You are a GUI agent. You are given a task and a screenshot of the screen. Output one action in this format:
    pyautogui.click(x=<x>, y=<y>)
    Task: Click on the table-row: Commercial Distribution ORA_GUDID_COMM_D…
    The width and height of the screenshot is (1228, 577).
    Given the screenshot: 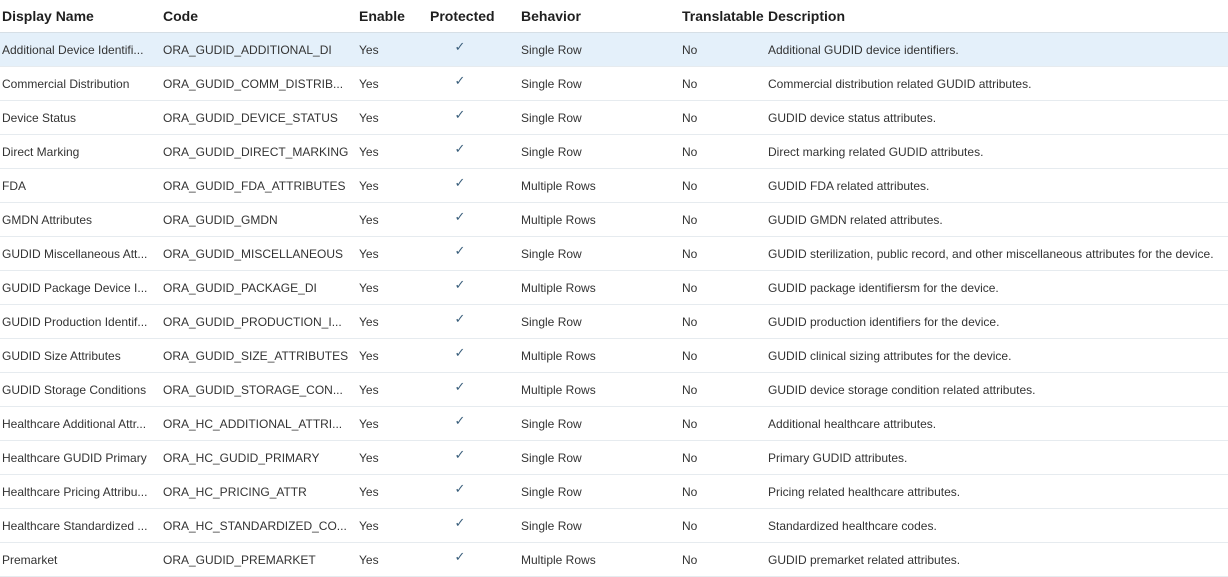 What is the action you would take?
    pyautogui.click(x=614, y=84)
    